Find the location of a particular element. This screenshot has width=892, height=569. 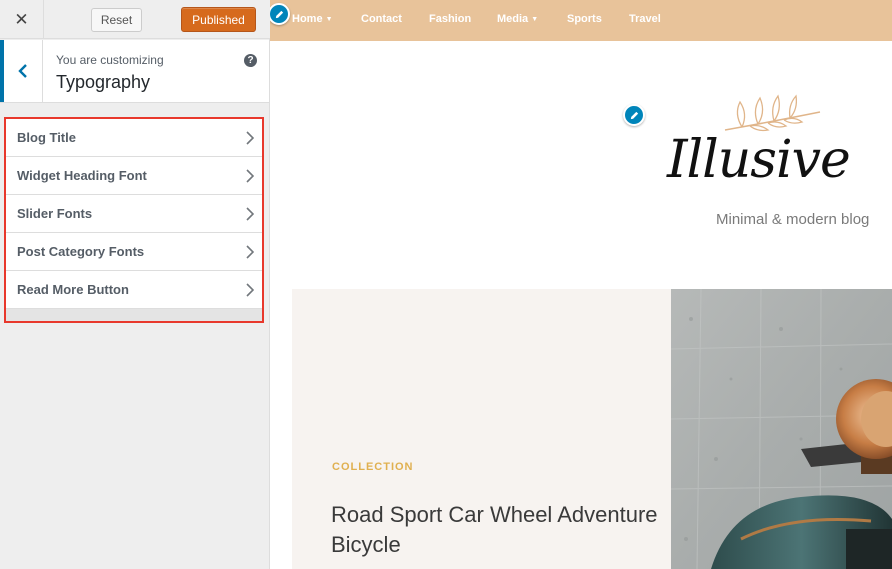

panel-item-blog-title: Blog Title is located at coordinates (134, 138).